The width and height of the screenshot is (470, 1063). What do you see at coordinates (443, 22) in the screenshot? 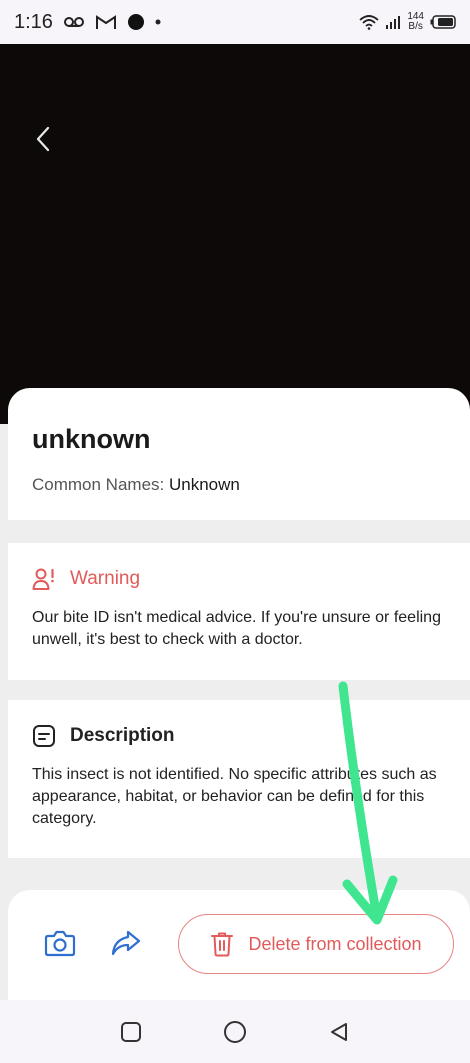
I see `battery-icon` at bounding box center [443, 22].